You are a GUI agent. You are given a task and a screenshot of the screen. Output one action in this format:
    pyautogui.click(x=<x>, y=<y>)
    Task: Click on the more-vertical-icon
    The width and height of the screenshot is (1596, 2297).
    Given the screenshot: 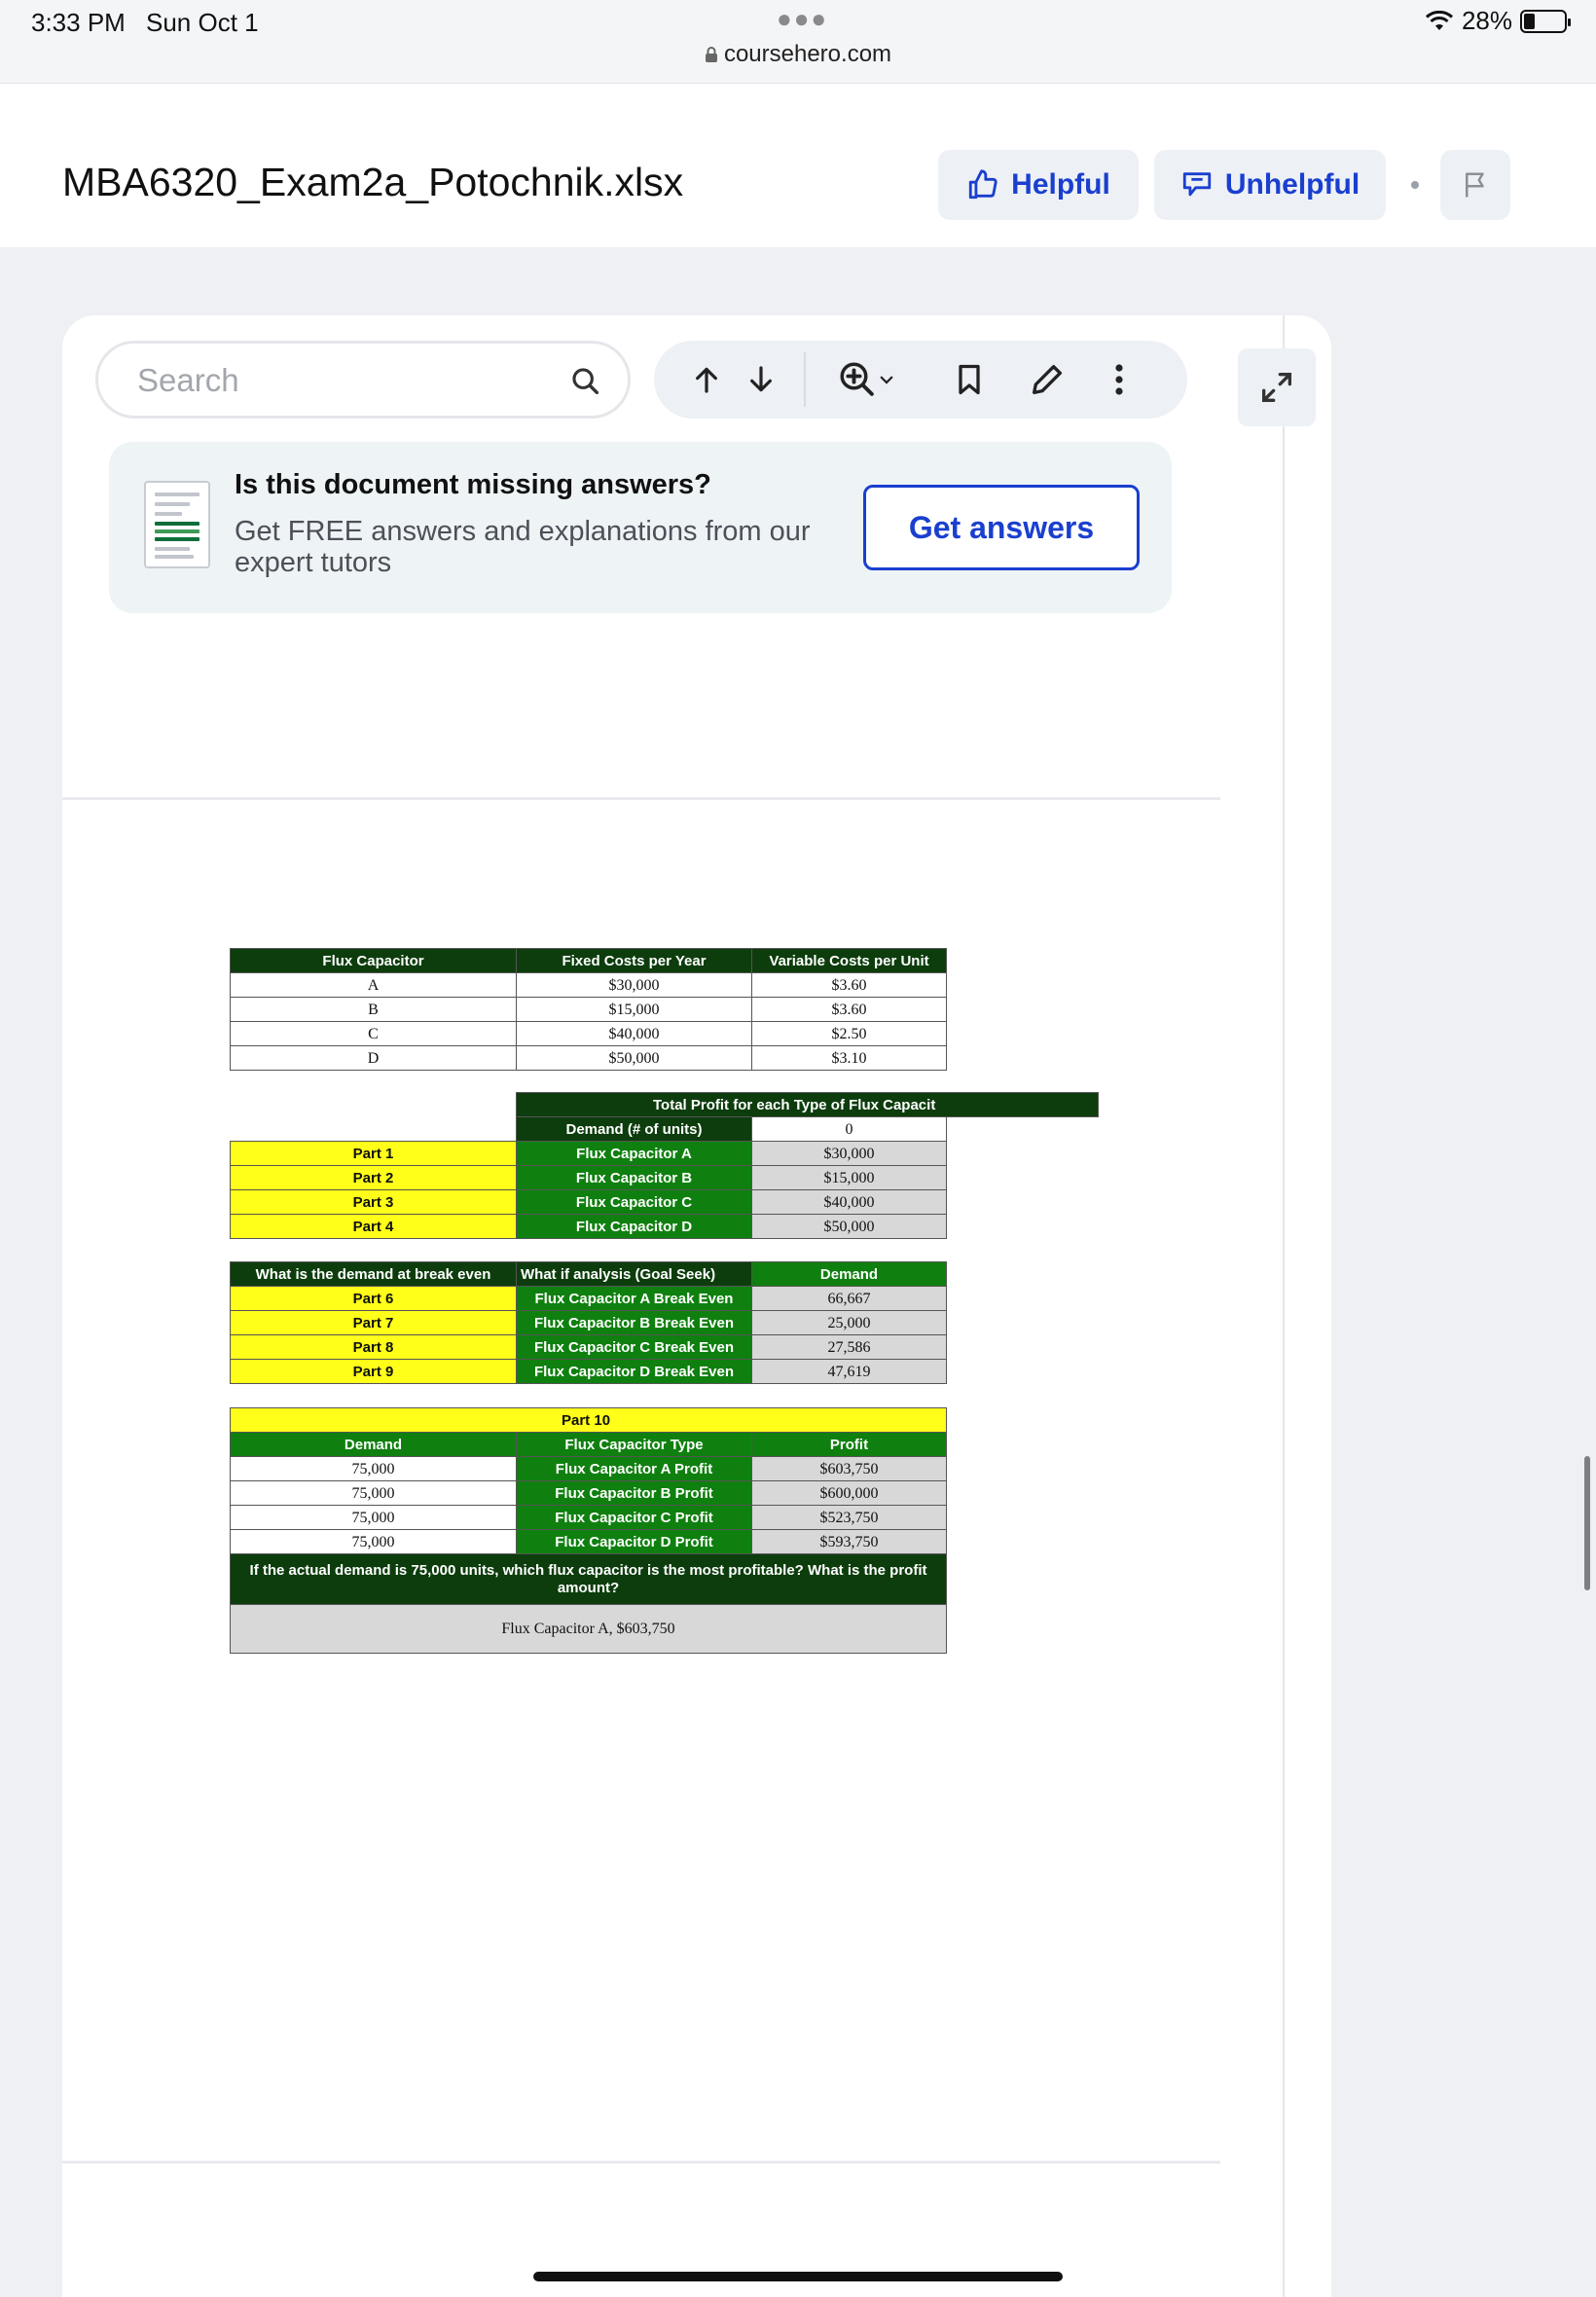 What is the action you would take?
    pyautogui.click(x=1119, y=380)
    